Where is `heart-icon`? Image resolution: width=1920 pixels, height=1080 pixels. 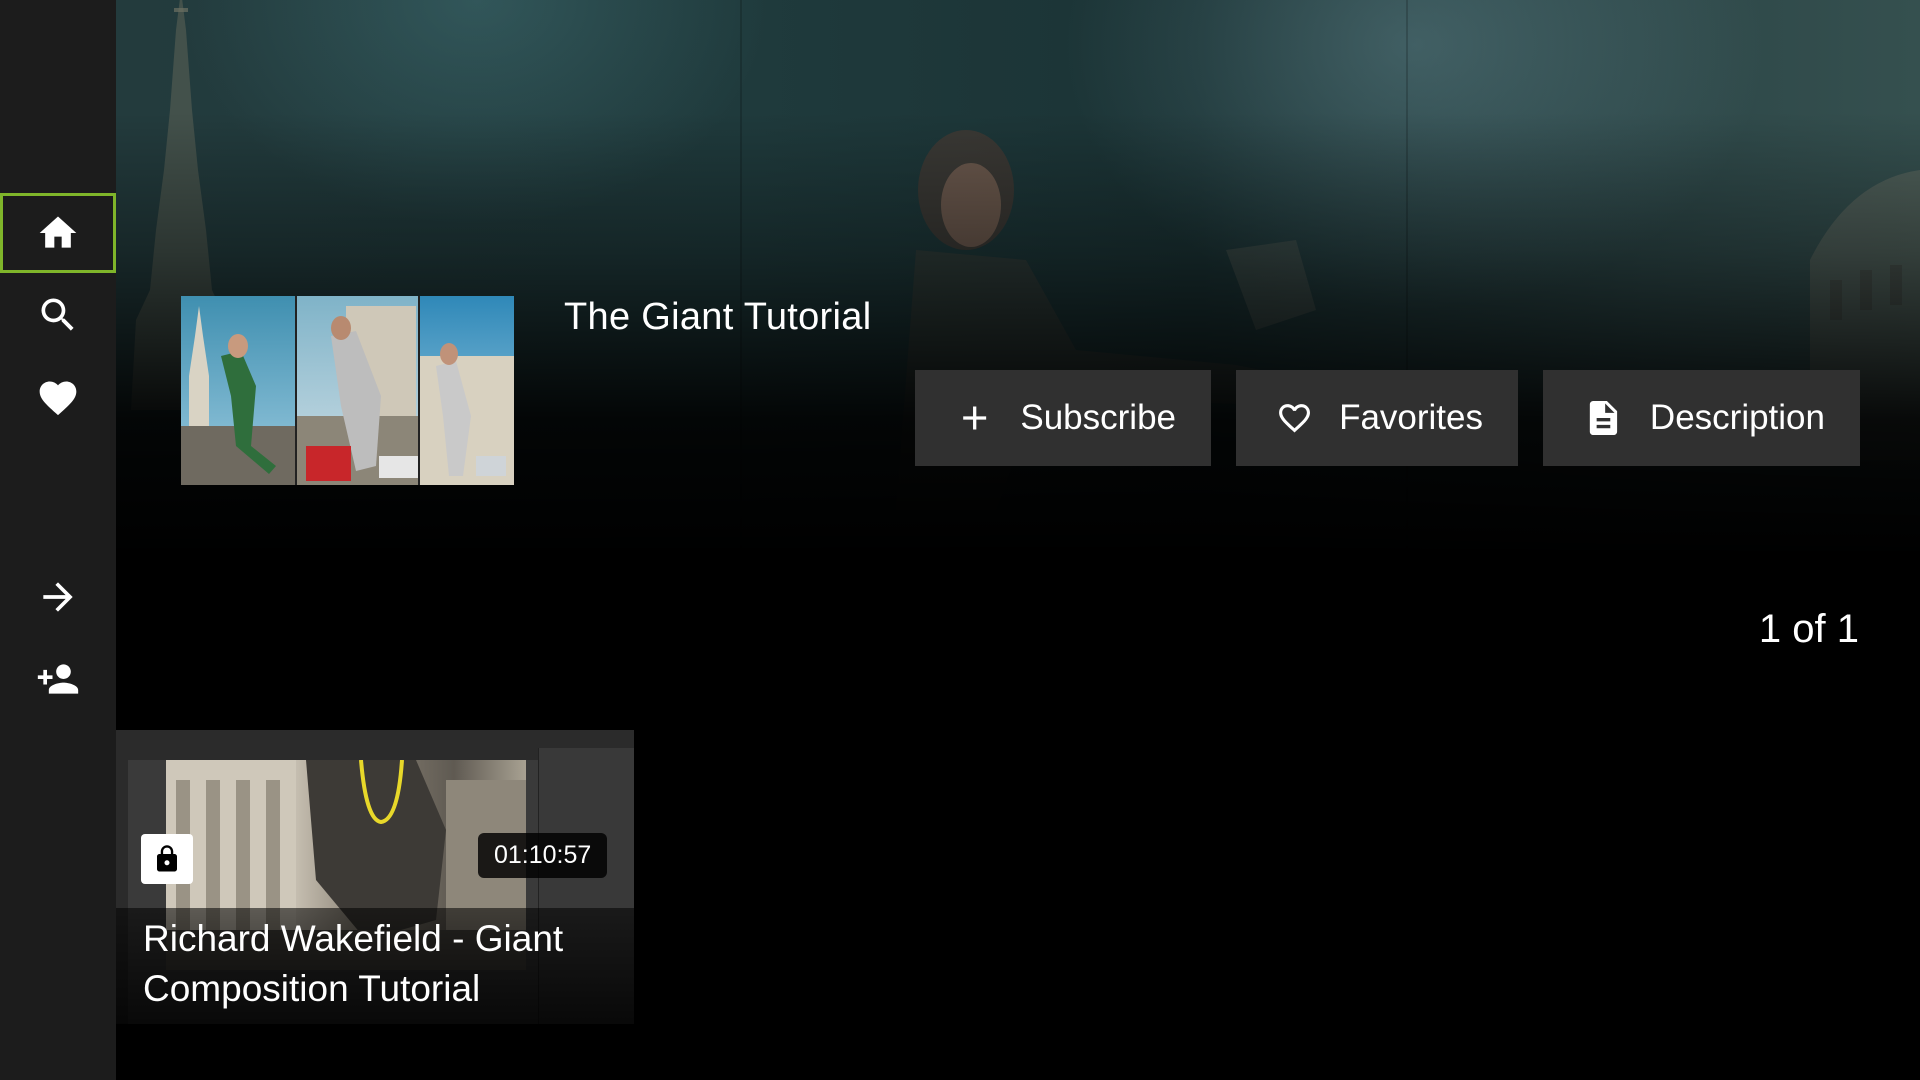
heart-icon is located at coordinates (58, 398).